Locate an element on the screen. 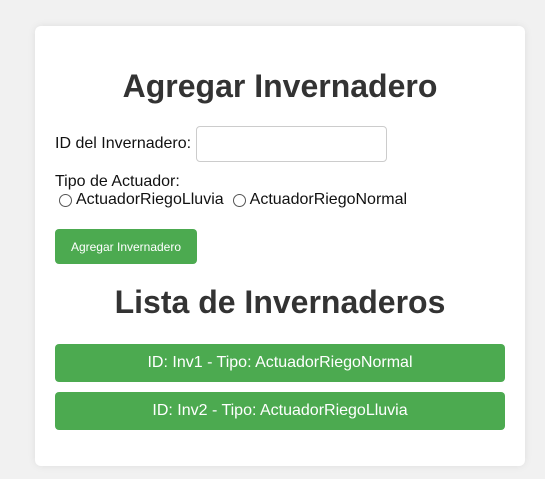  id-field-row: ID del Invernadero: is located at coordinates (221, 144).